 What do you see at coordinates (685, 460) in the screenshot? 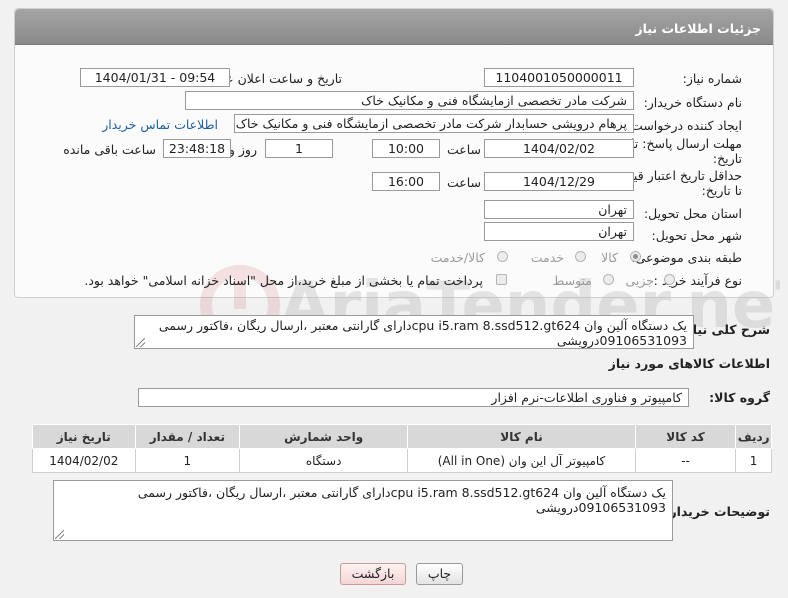
I see `cell-code: --` at bounding box center [685, 460].